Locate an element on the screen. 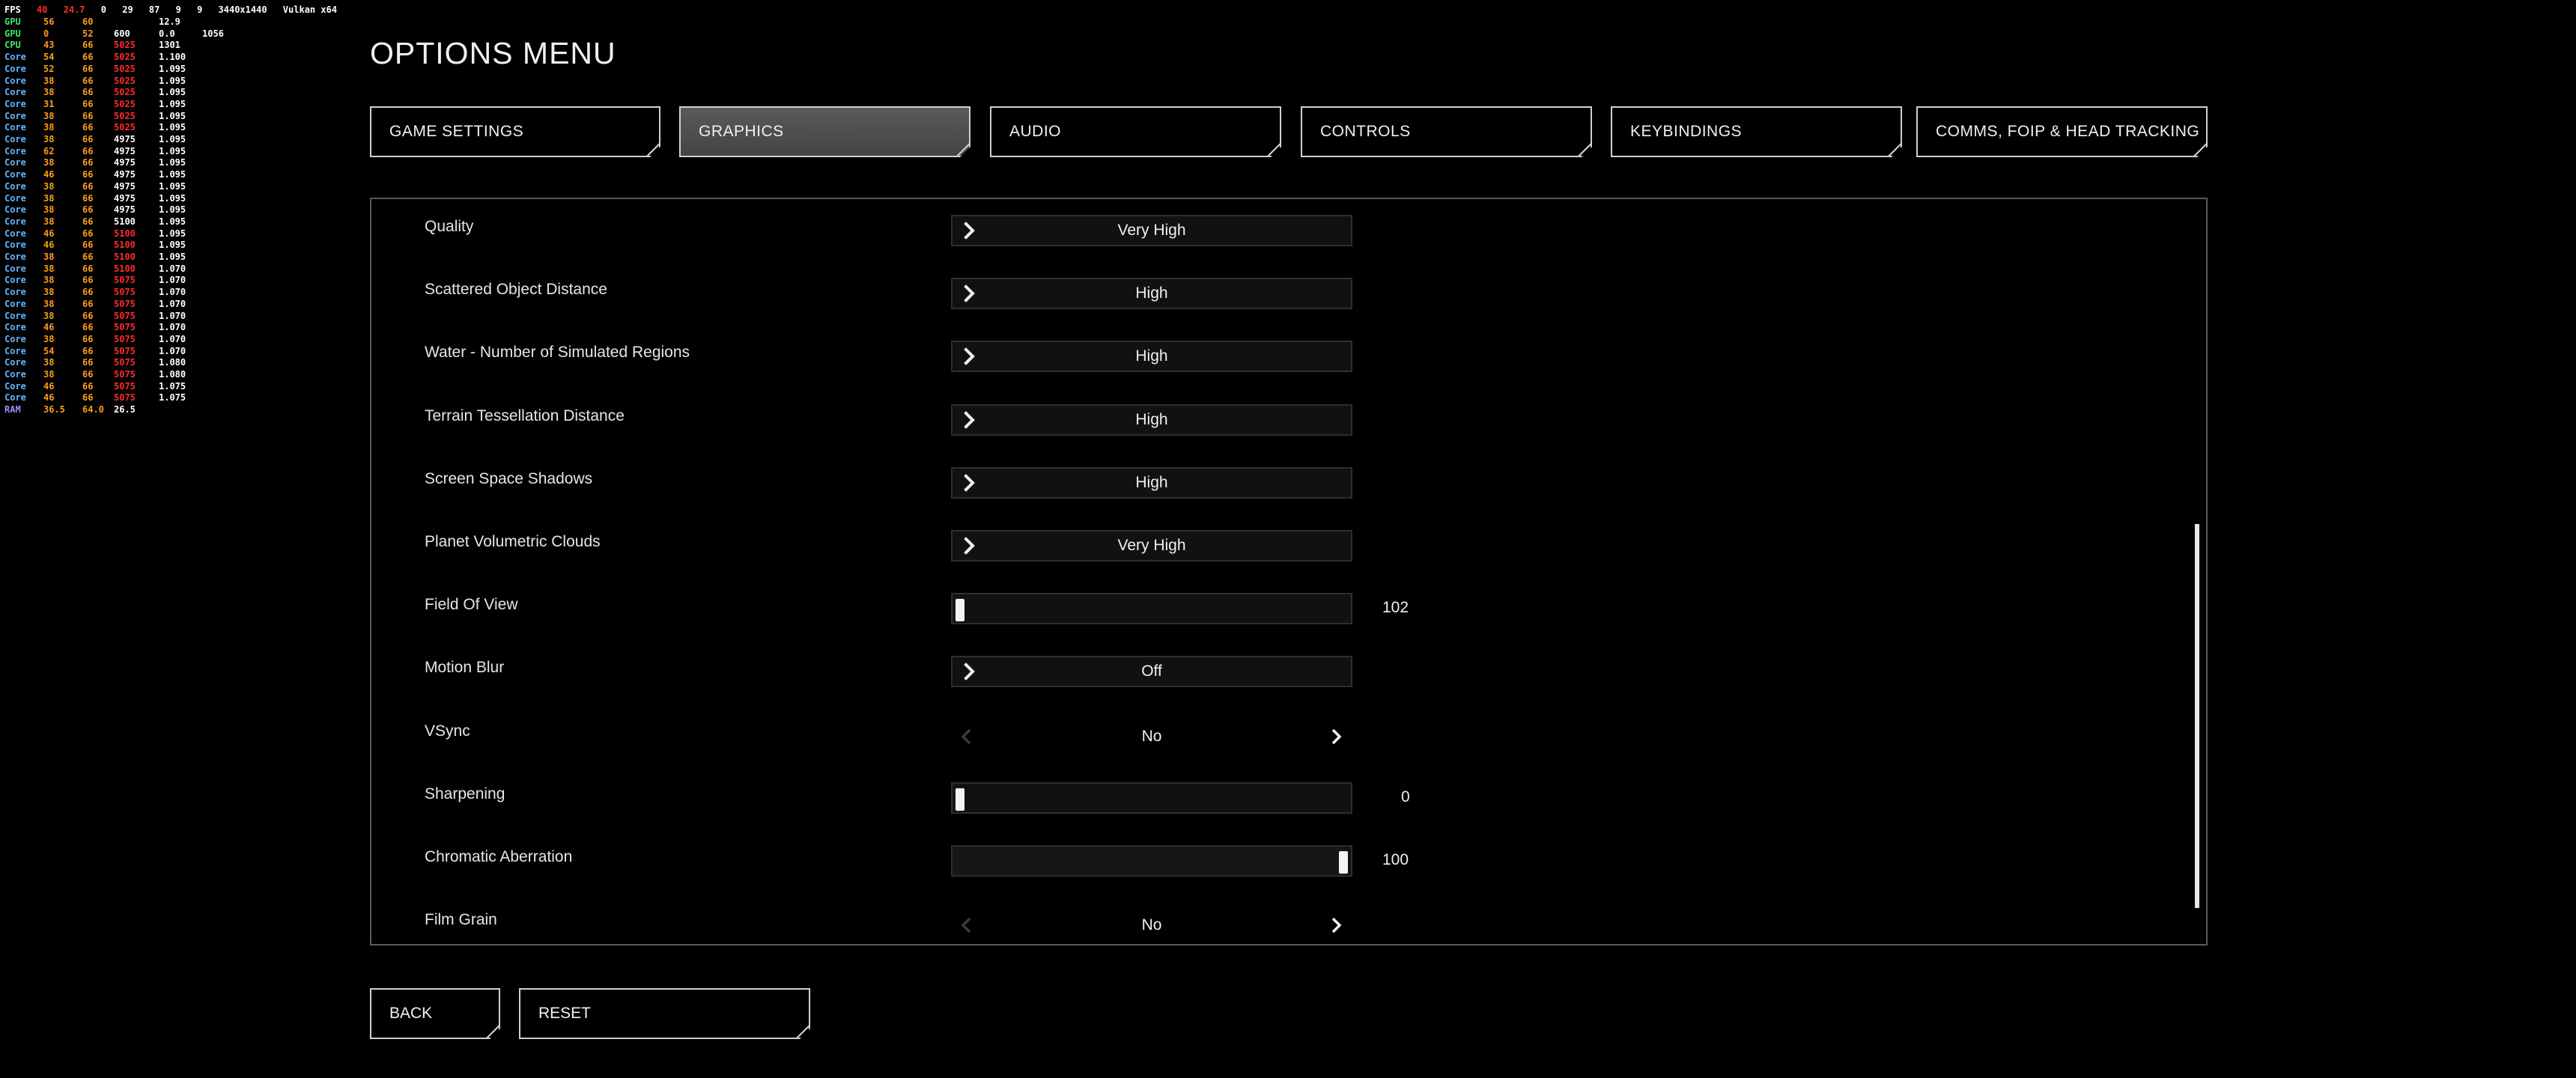 This screenshot has height=1078, width=2576. setting-select-scattered-object-distance: High is located at coordinates (1151, 294).